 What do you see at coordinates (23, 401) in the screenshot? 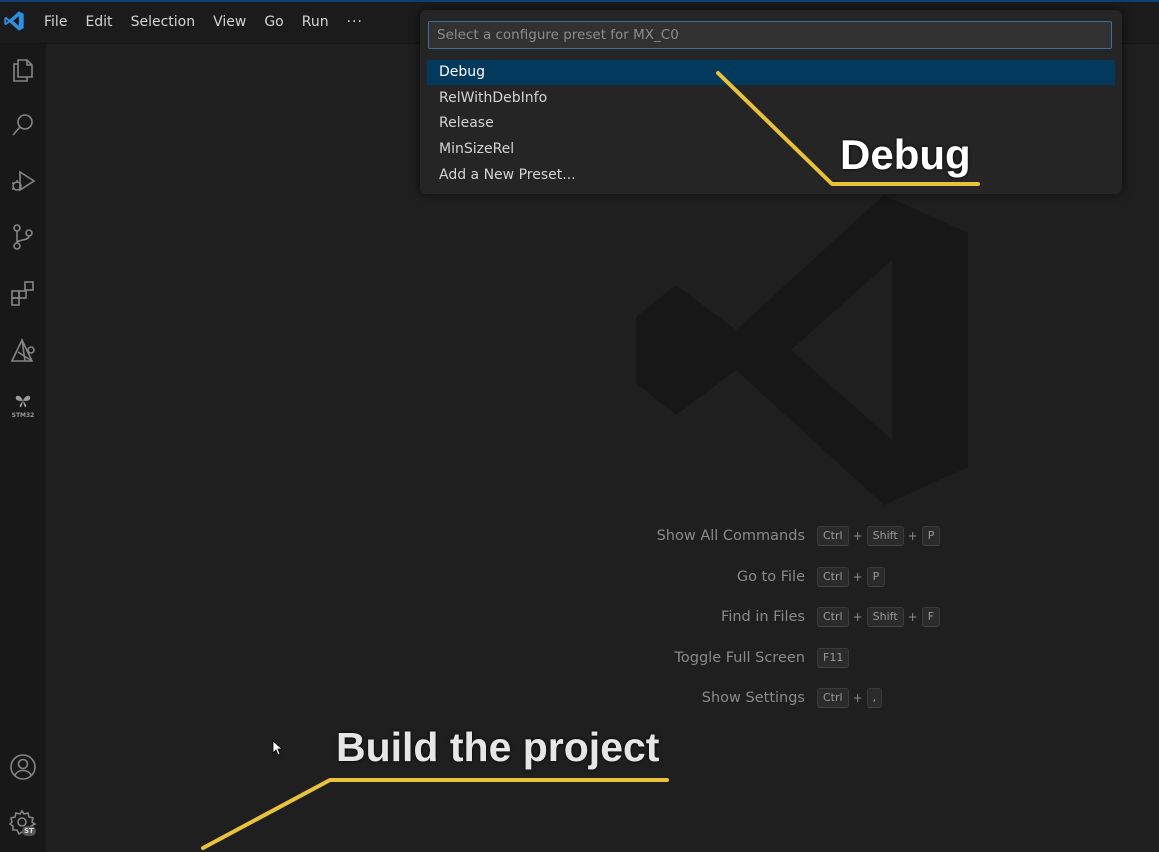
I see `stm32-icon` at bounding box center [23, 401].